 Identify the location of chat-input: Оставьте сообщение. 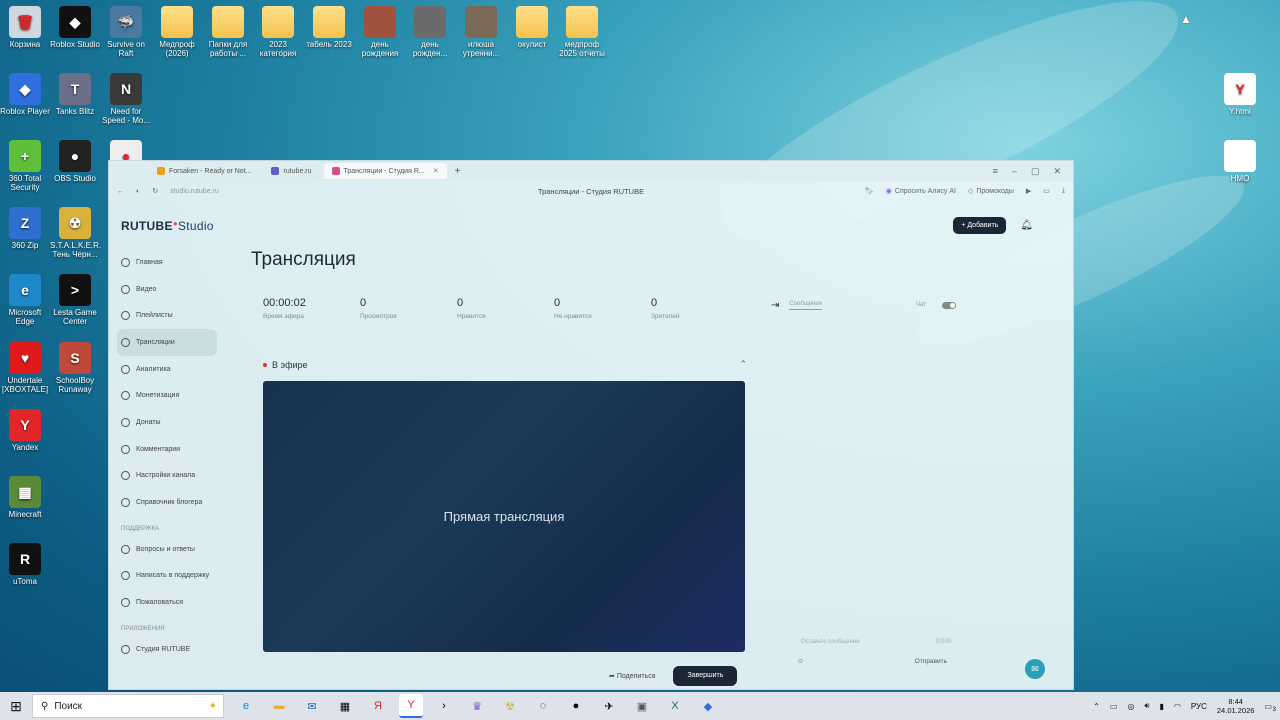
(830, 642).